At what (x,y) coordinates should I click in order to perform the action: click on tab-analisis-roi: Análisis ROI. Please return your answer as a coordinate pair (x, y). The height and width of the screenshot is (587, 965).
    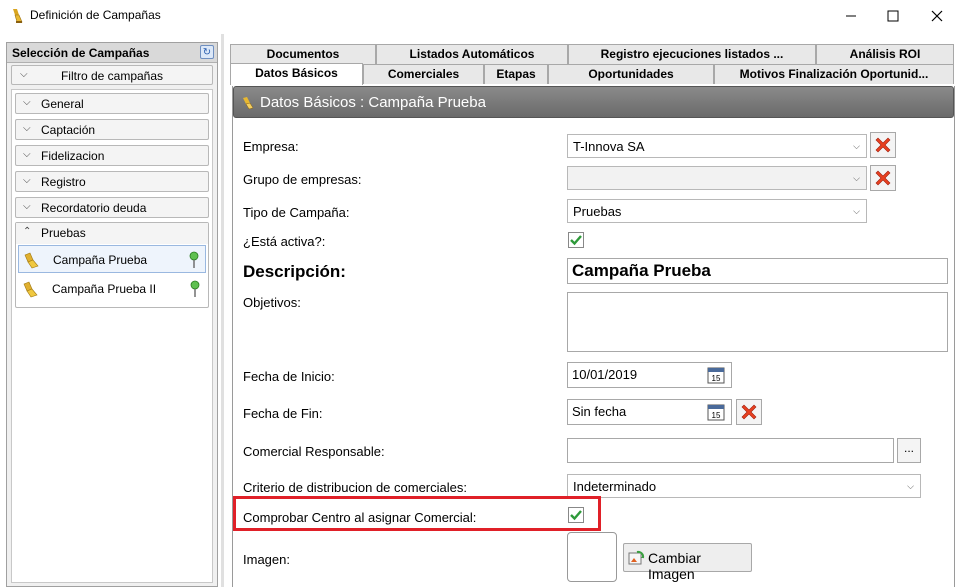
    Looking at the image, I should click on (885, 54).